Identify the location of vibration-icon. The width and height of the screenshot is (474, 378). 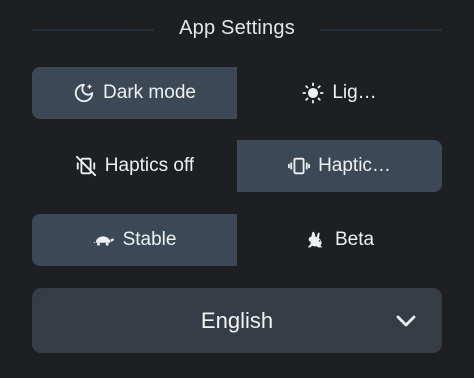
(299, 166).